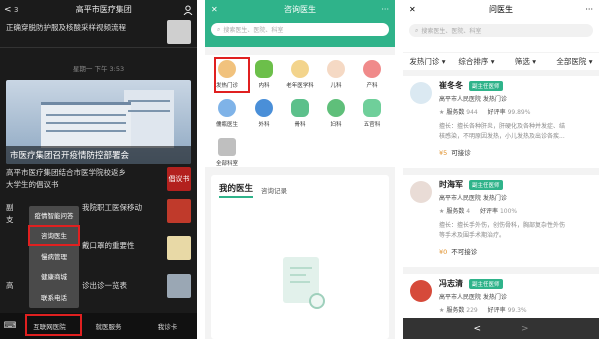 This screenshot has width=599, height=339. Describe the element at coordinates (336, 113) in the screenshot. I see `dept-gynecology: 妇科` at that location.